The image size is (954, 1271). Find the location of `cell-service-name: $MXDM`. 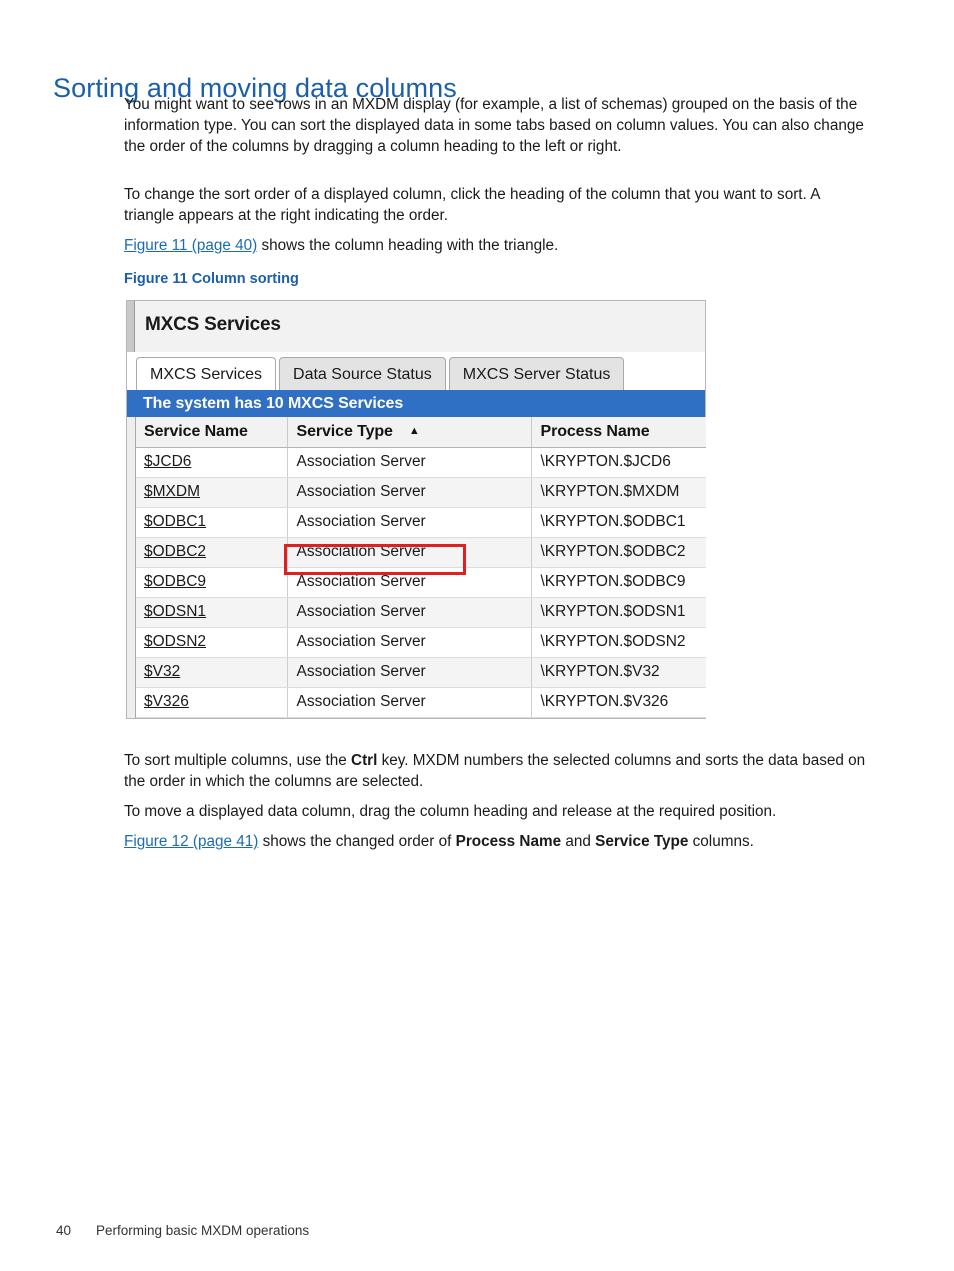

cell-service-name: $MXDM is located at coordinates (211, 492).